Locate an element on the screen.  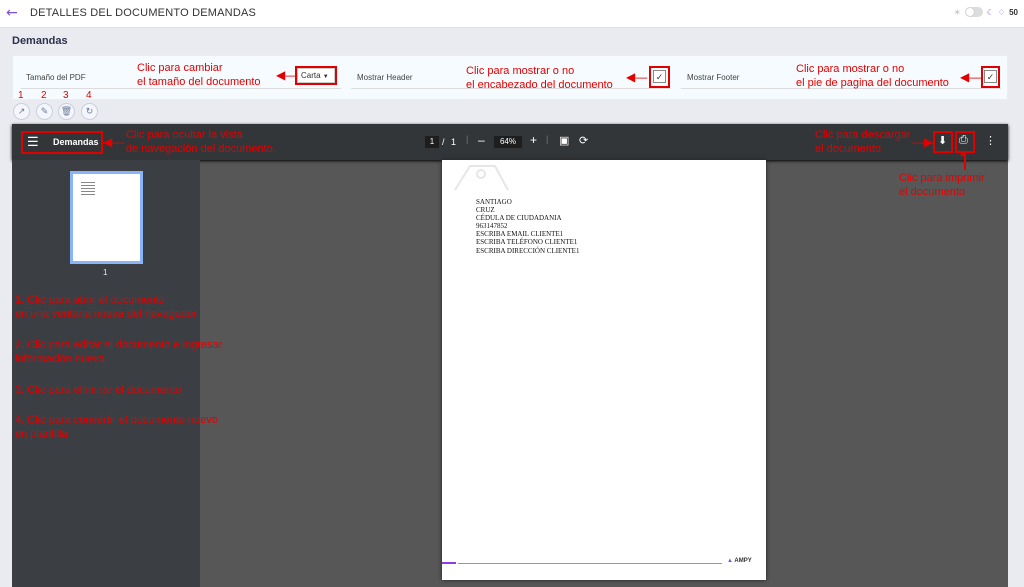
rotate-icon: ⟳ is located at coordinates (583, 140).